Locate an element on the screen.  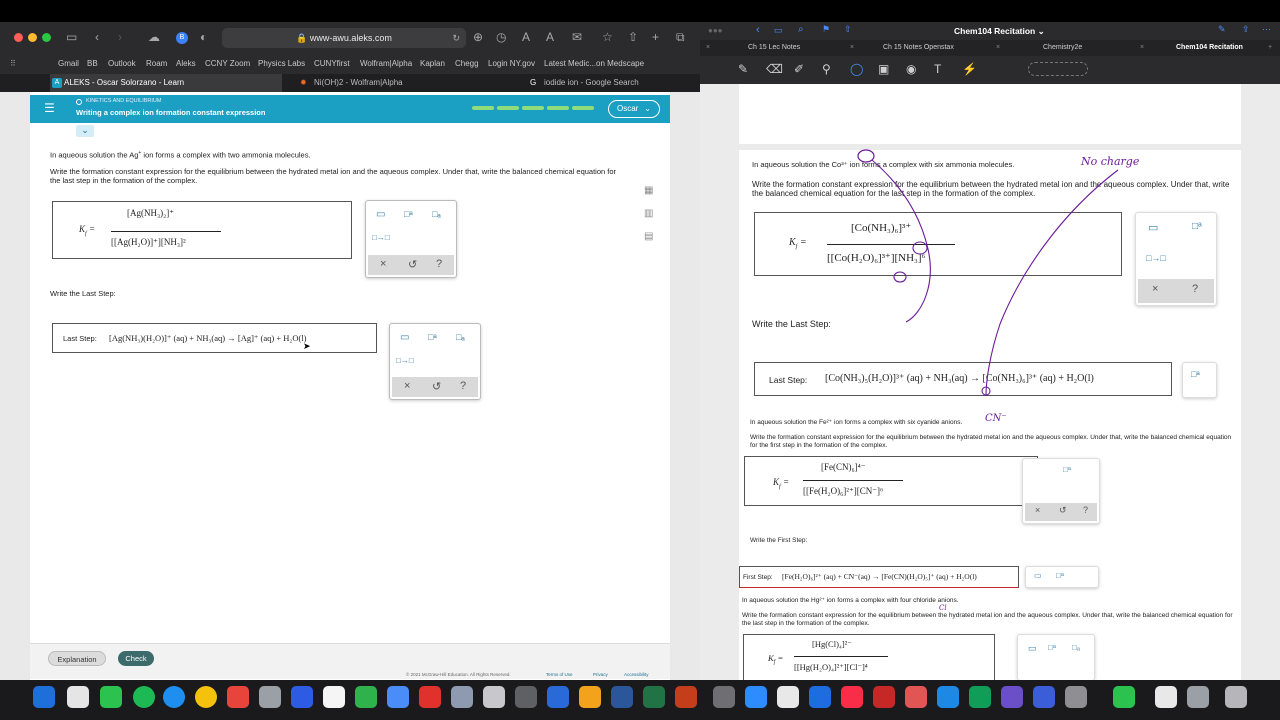
zoom-icon is located at coordinates (756, 697).